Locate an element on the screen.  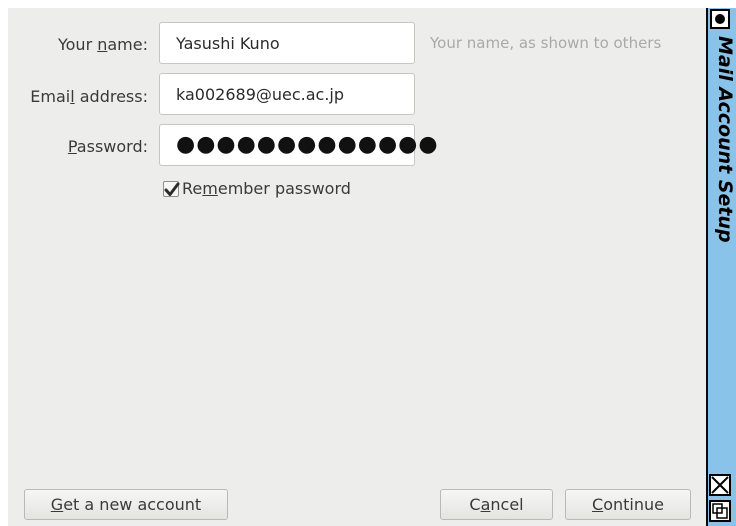
email-label: Email address: is located at coordinates (89, 96).